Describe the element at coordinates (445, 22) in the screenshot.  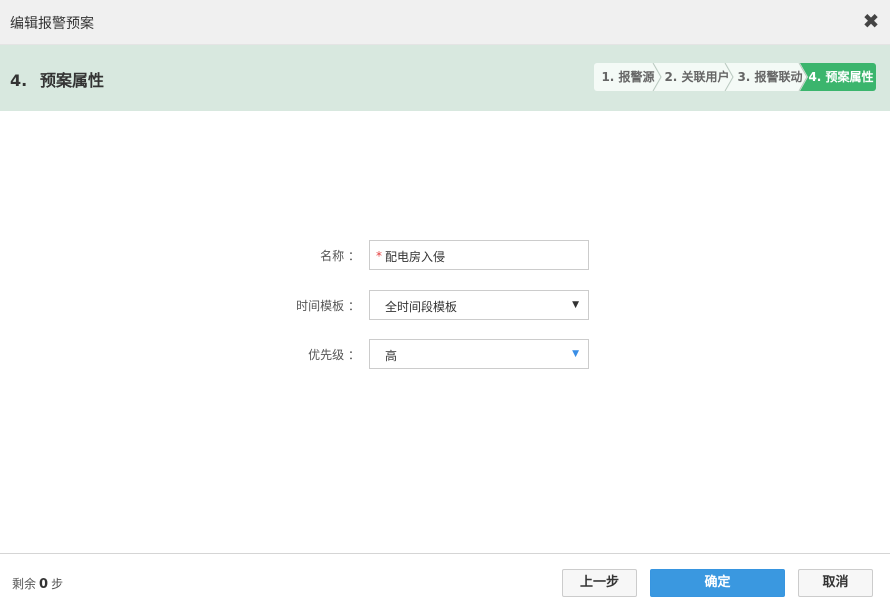
I see `dialog-title-bar: 编辑报警预案 ✖` at that location.